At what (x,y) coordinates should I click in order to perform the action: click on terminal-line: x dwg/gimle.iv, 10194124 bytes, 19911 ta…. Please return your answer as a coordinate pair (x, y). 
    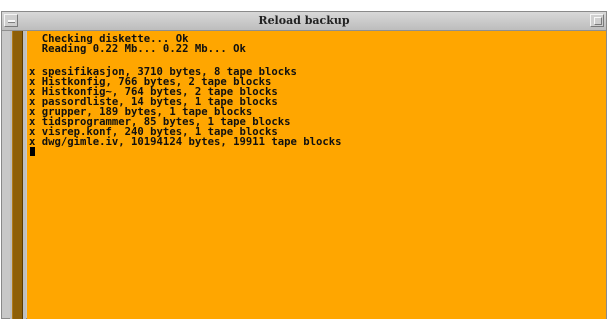
    Looking at the image, I should click on (185, 142).